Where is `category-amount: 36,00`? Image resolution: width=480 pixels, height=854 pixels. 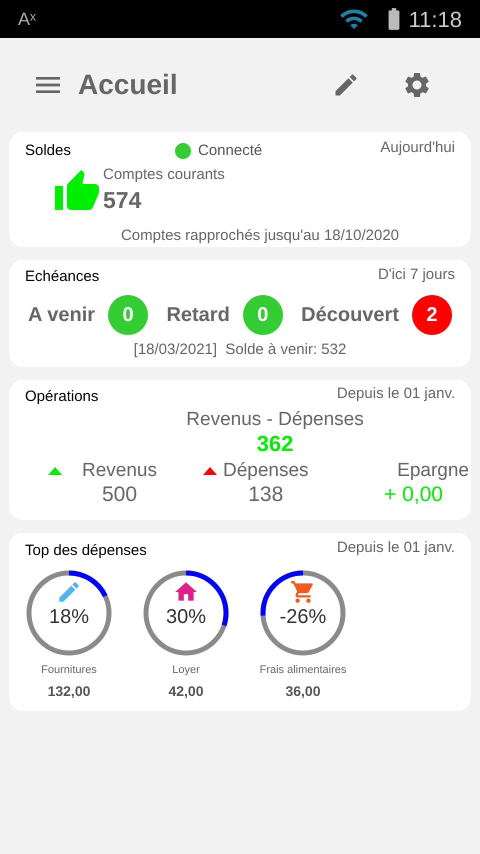
category-amount: 36,00 is located at coordinates (303, 691).